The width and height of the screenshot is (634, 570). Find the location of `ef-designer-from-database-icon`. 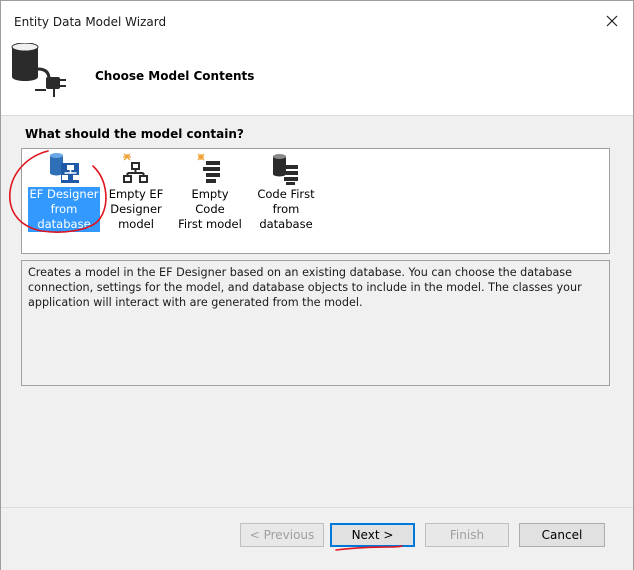

ef-designer-from-database-icon is located at coordinates (64, 168).